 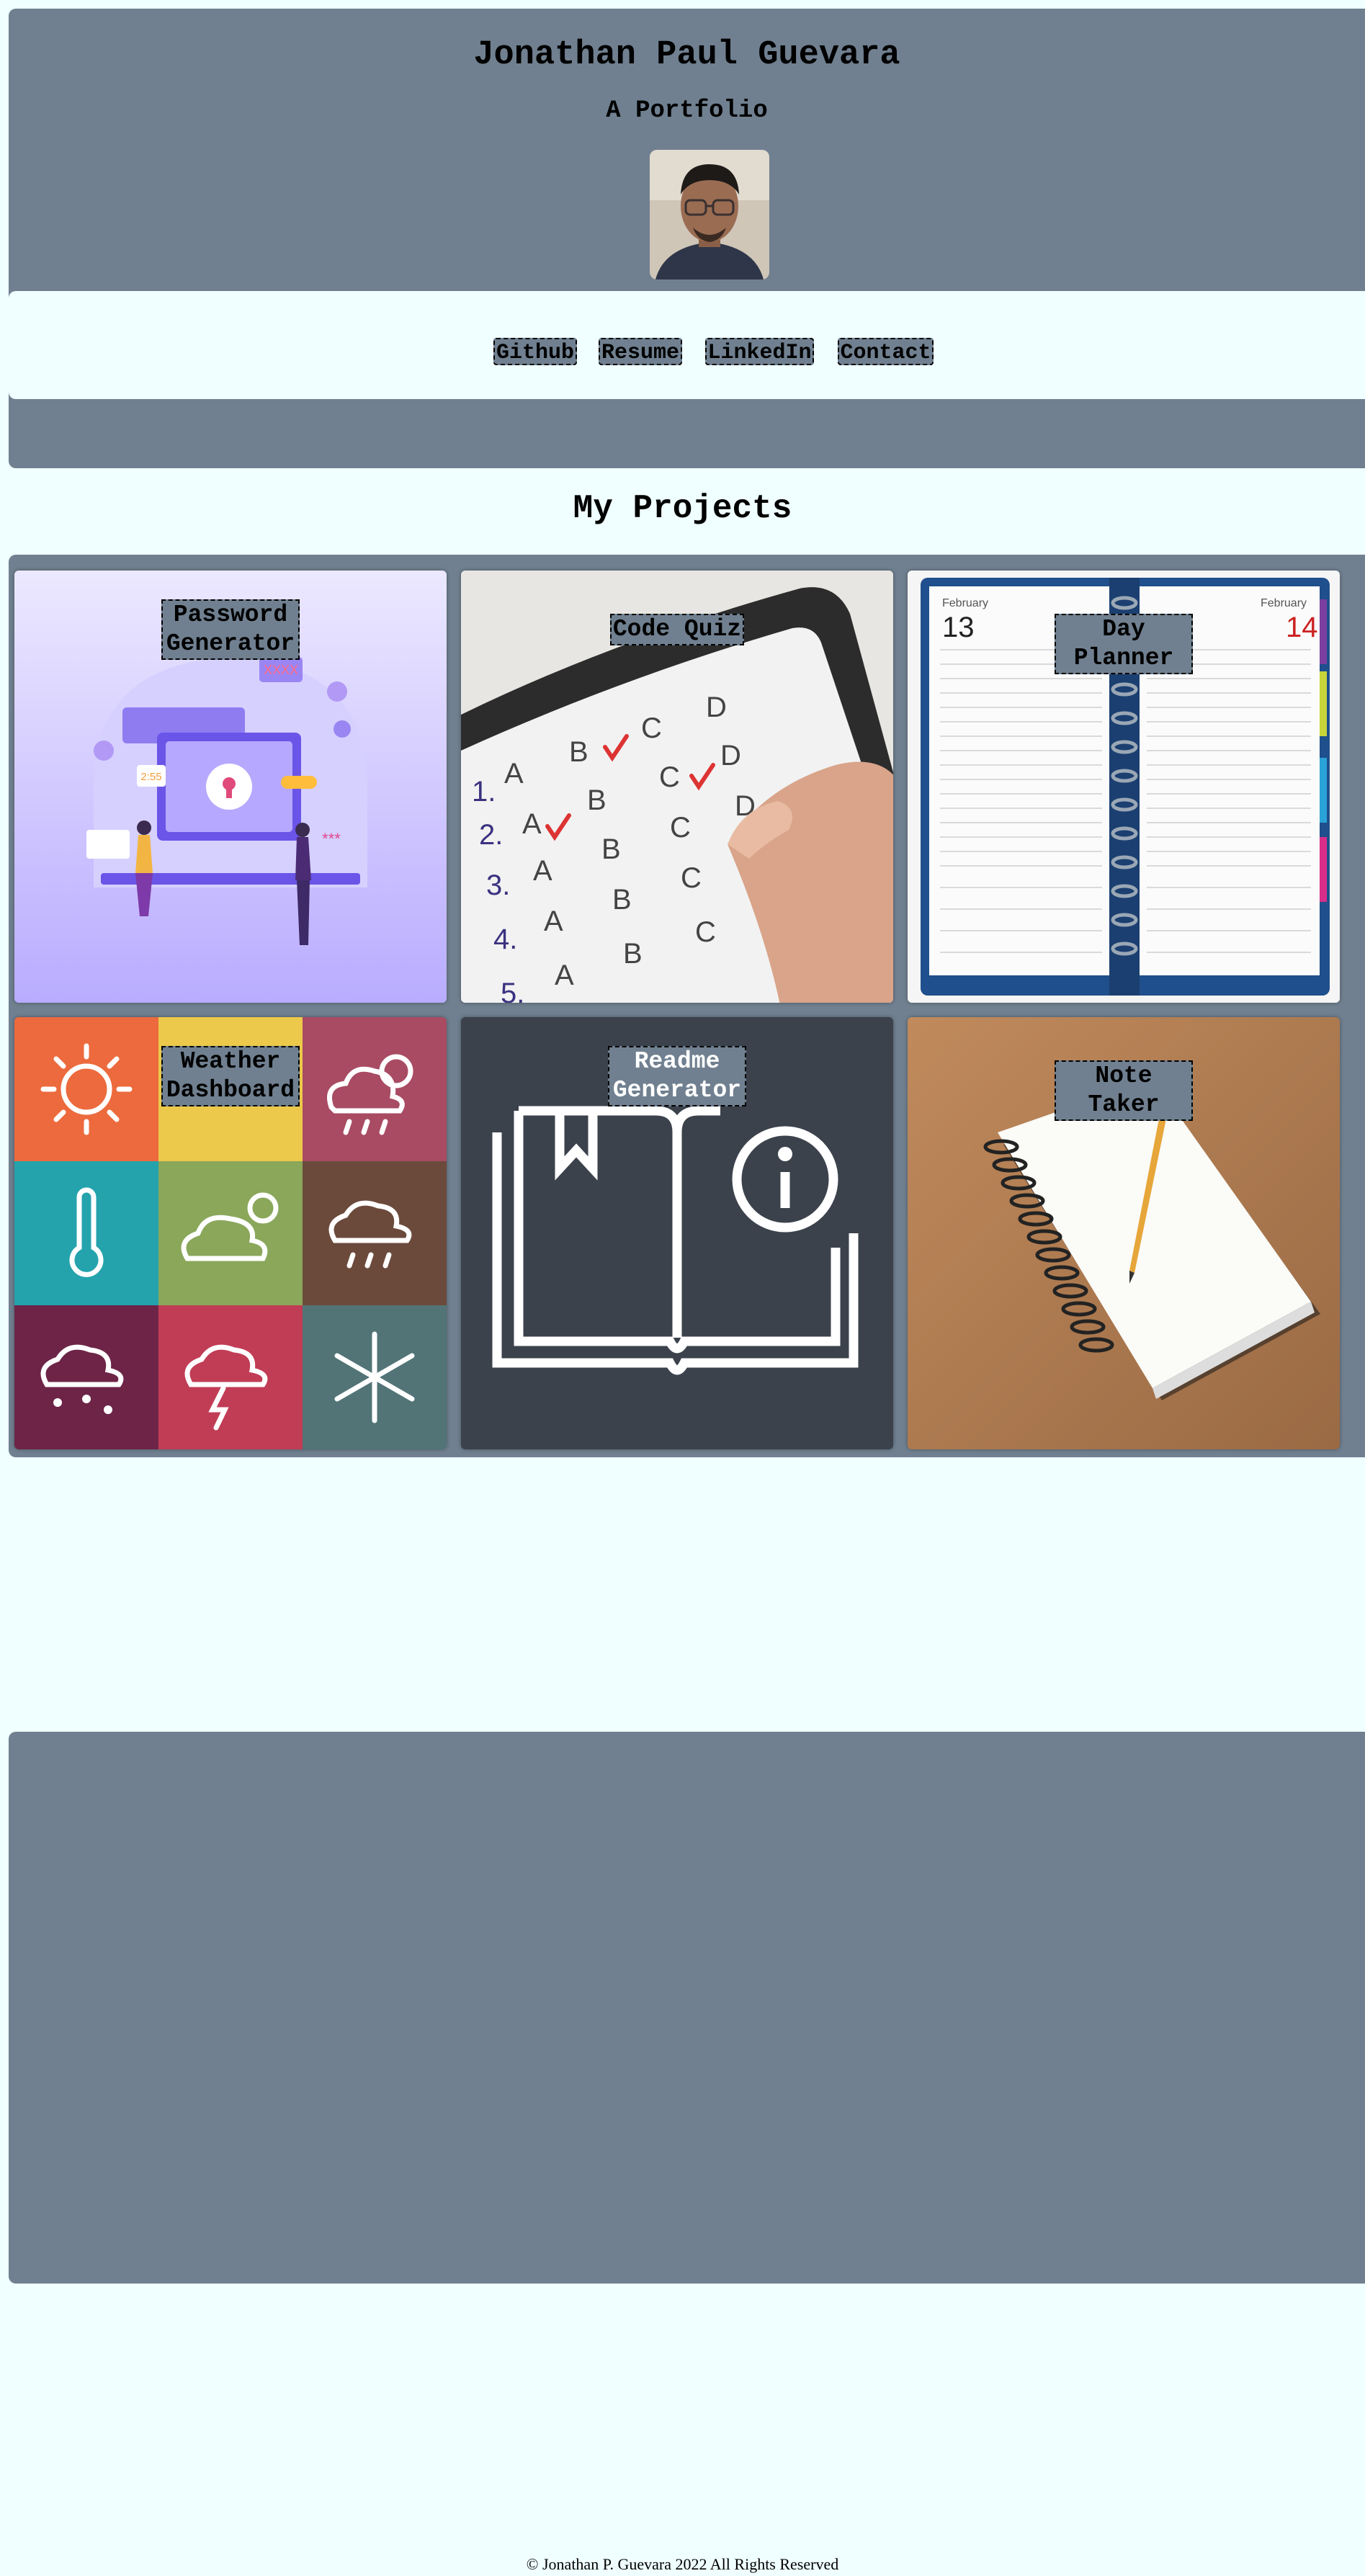 I want to click on code-art-label: XXXX, so click(x=281, y=670).